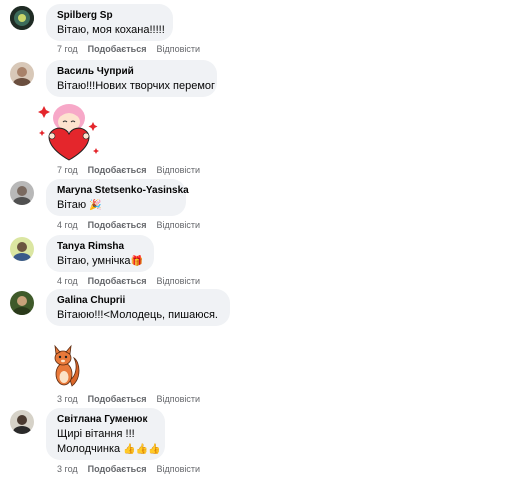 This screenshot has width=512, height=477. Describe the element at coordinates (106, 419) in the screenshot. I see `comment-author: Світлана Гуменюк` at that location.